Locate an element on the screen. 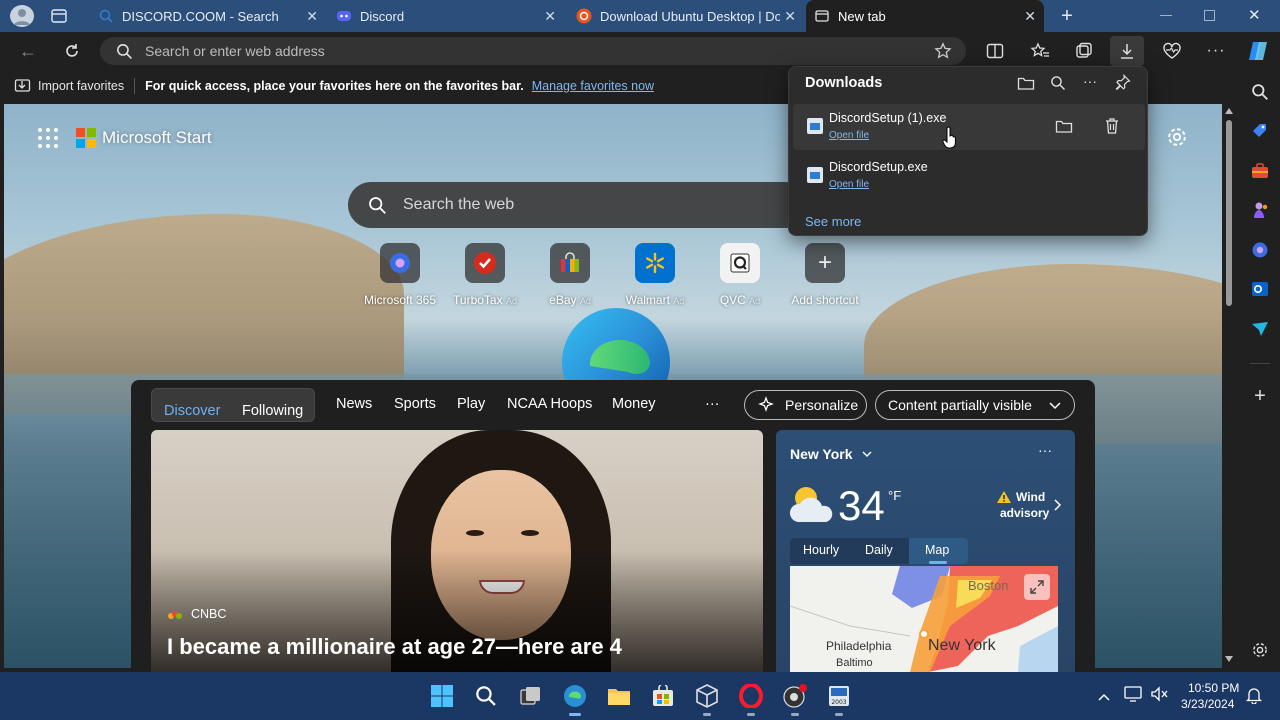  web-search-box: Search the web is located at coordinates (578, 205).